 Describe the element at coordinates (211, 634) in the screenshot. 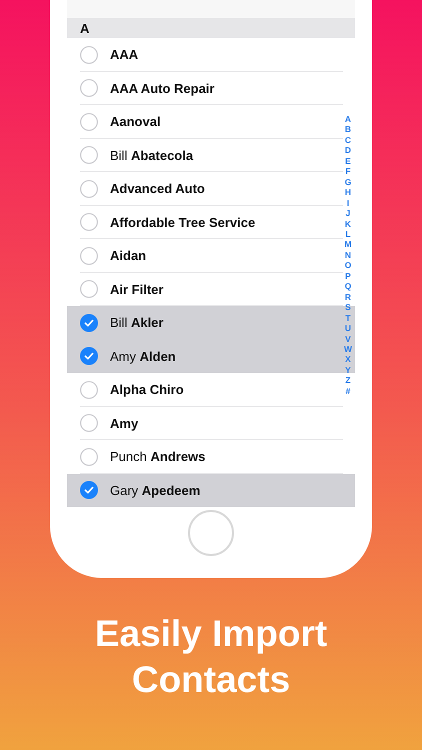

I see `headline-text: Easily Import` at that location.